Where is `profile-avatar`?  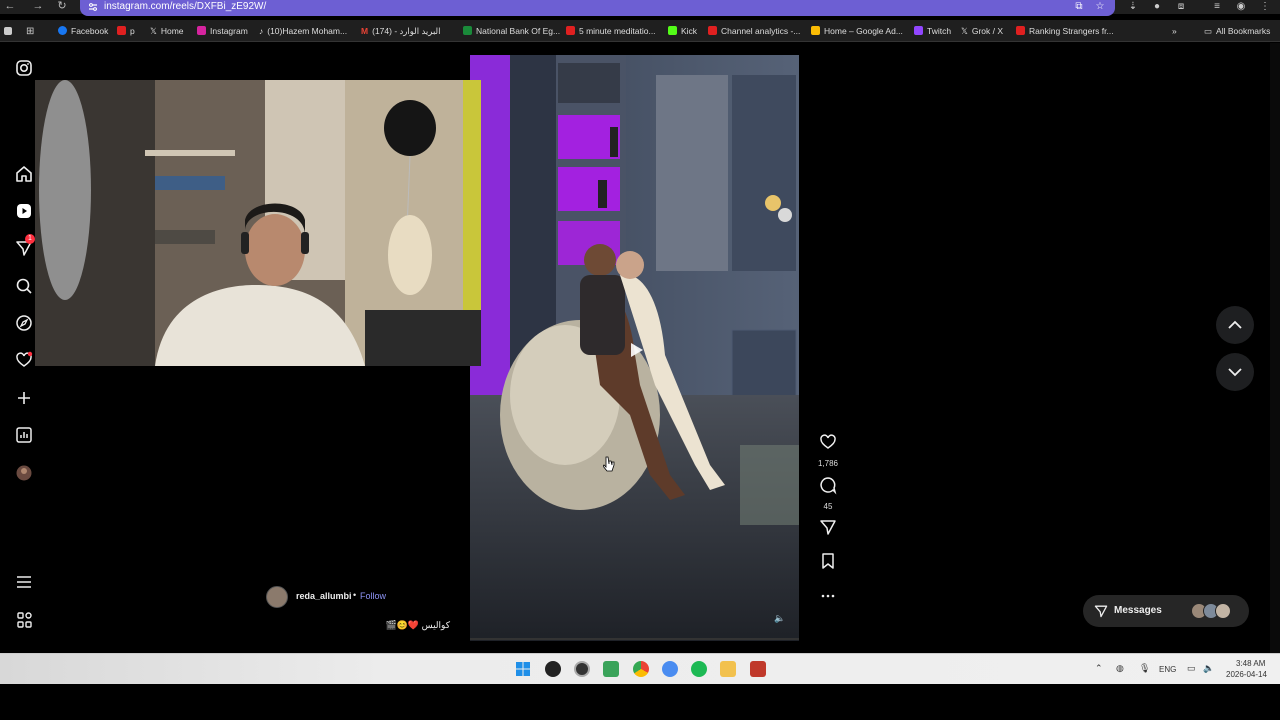 profile-avatar is located at coordinates (24, 473).